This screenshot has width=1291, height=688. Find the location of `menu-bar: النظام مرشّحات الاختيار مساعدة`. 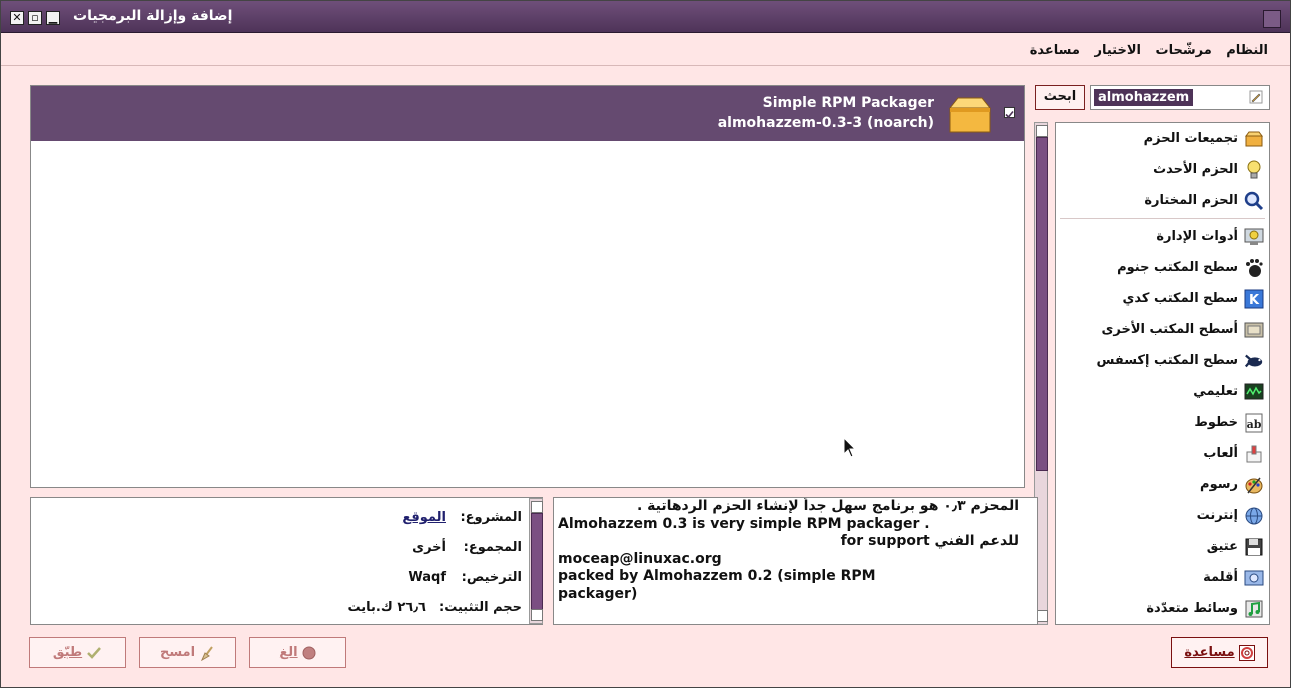

menu-bar: النظام مرشّحات الاختيار مساعدة is located at coordinates (645, 51).